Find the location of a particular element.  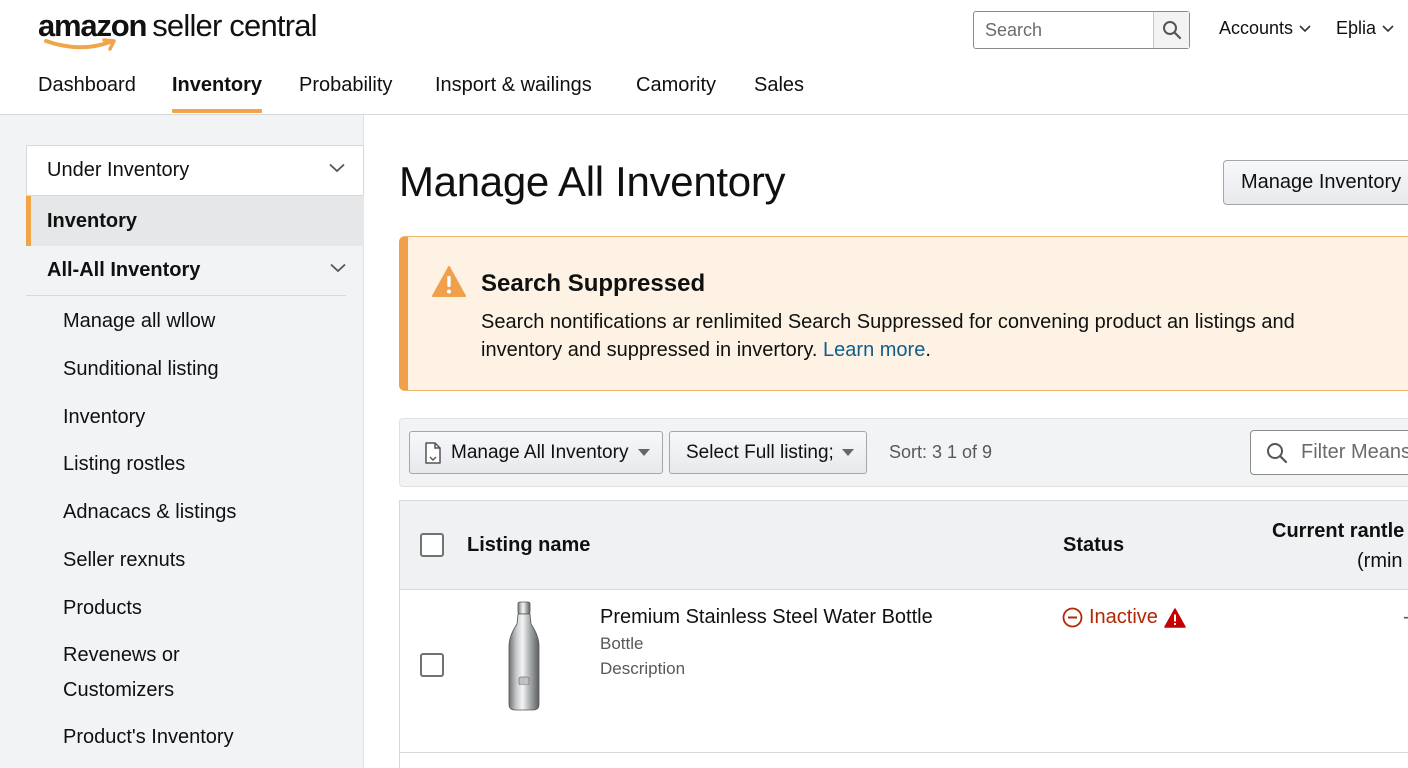

status-text: Inactive is located at coordinates (1123, 617).